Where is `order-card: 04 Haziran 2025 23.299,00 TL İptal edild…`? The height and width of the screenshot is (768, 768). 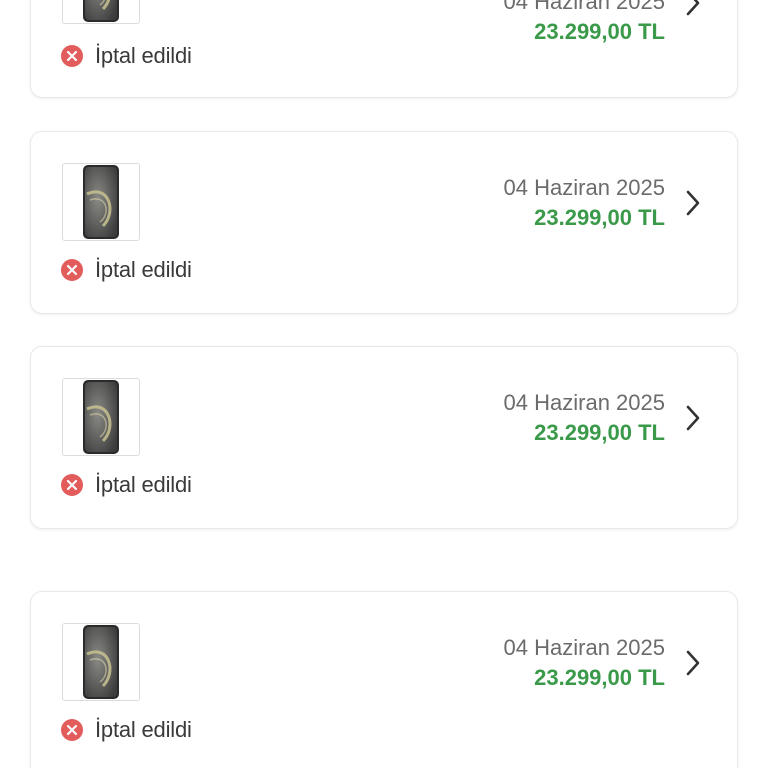
order-card: 04 Haziran 2025 23.299,00 TL İptal edild… is located at coordinates (384, 49).